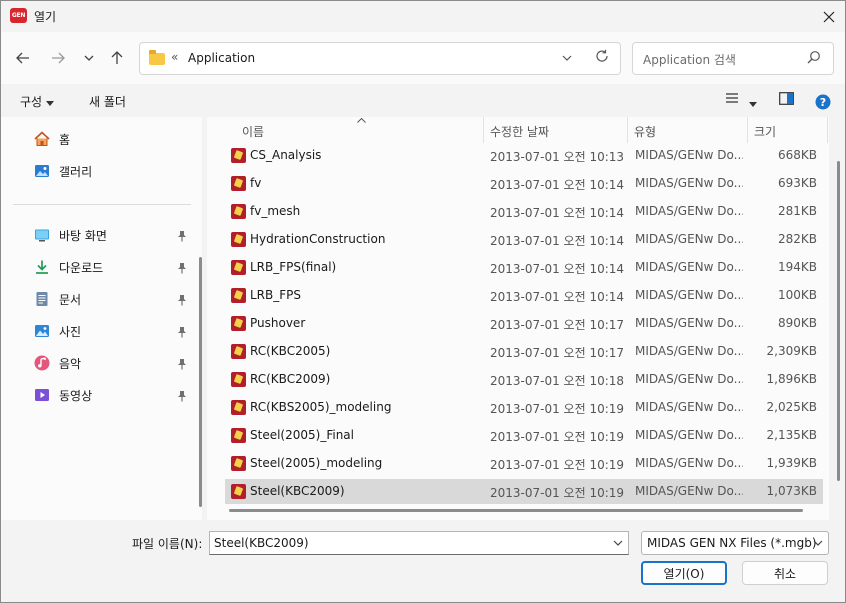 Image resolution: width=846 pixels, height=603 pixels. I want to click on breadcrumb-overflow: «, so click(174, 57).